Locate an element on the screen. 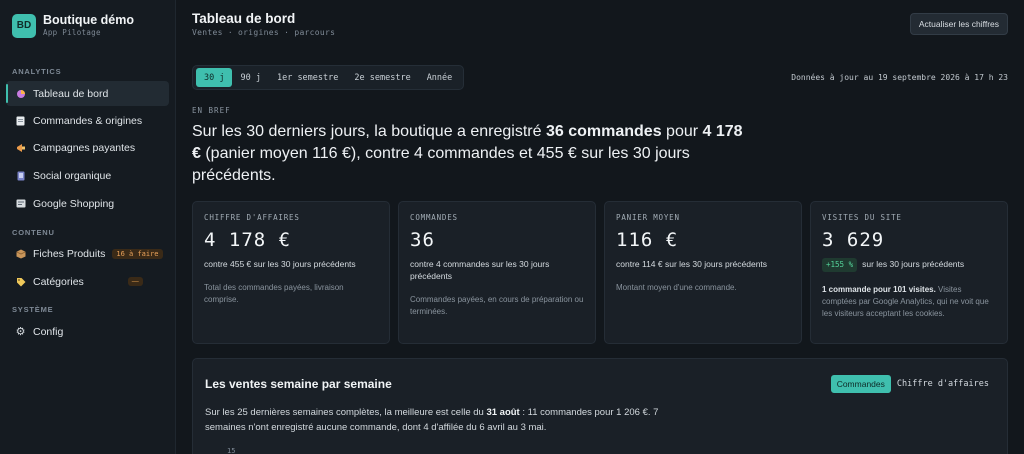 This screenshot has width=1024, height=454. section-title-contenu: CONTENU is located at coordinates (33, 232).